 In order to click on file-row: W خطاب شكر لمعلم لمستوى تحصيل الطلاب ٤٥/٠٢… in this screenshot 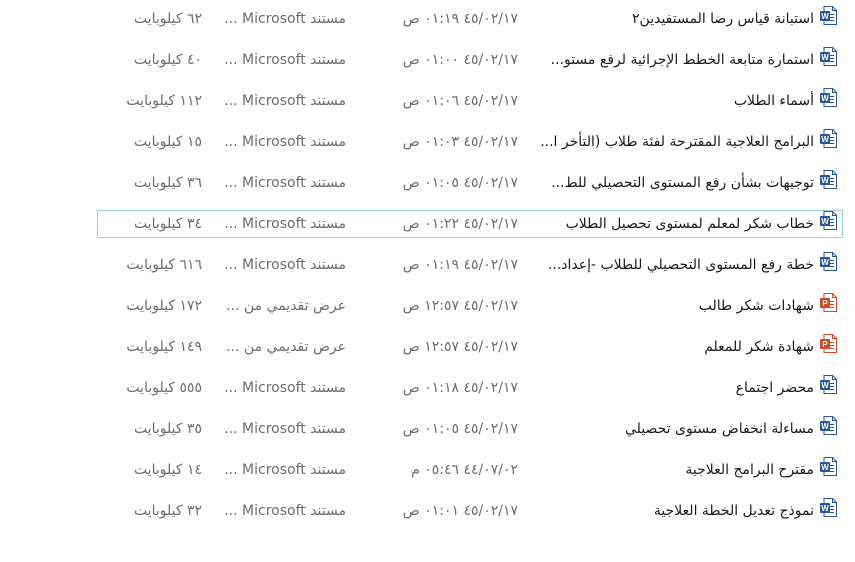, I will do `click(470, 224)`.